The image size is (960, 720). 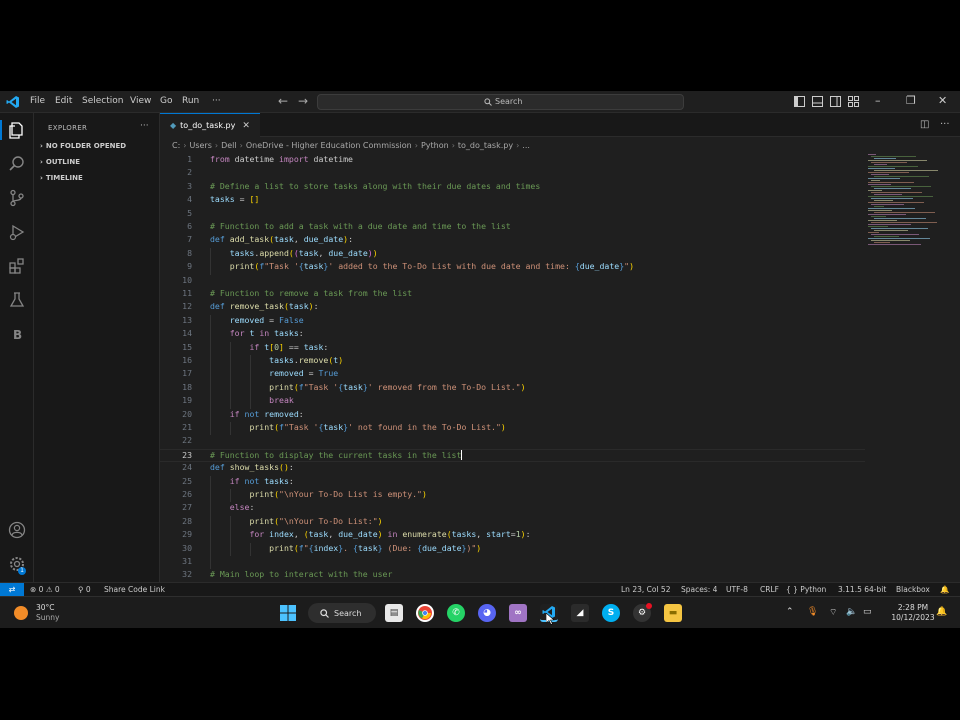 What do you see at coordinates (134, 589) in the screenshot?
I see `share-code-link: Share Code Link` at bounding box center [134, 589].